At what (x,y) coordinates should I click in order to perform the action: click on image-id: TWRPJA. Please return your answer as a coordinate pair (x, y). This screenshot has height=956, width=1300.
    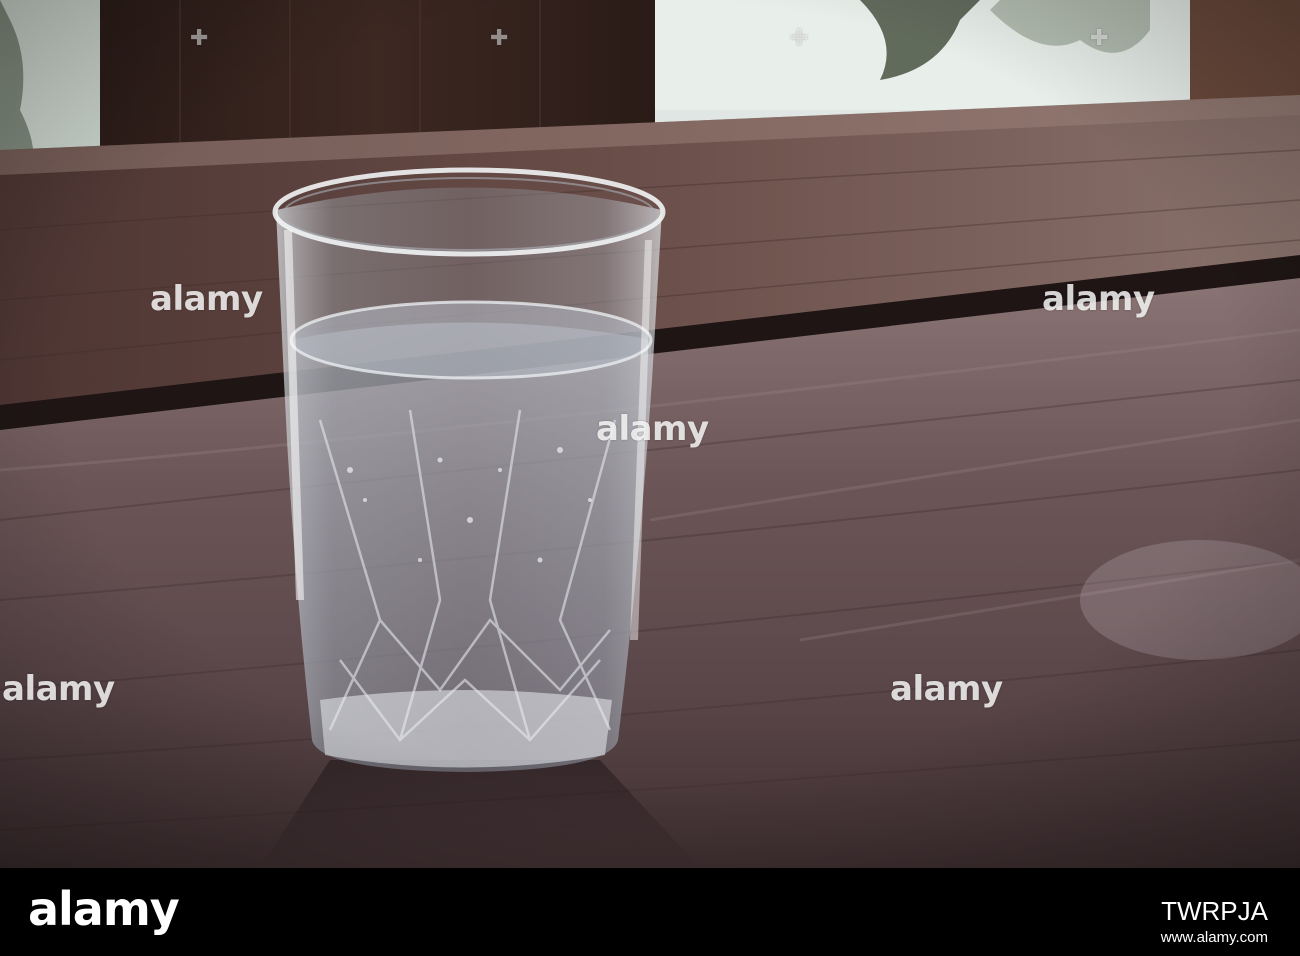
    Looking at the image, I should click on (1214, 911).